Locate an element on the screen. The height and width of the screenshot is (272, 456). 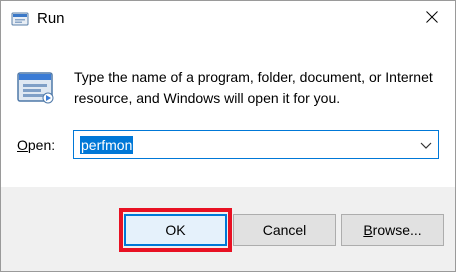
run-program-icon is located at coordinates (35, 87).